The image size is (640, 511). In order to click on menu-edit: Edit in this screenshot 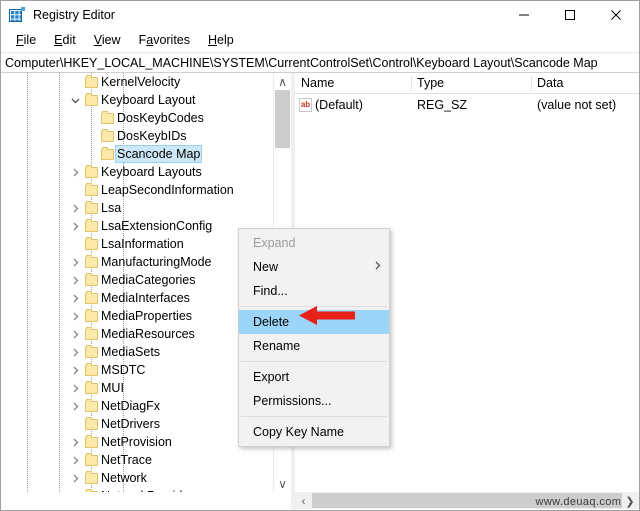, I will do `click(65, 40)`.